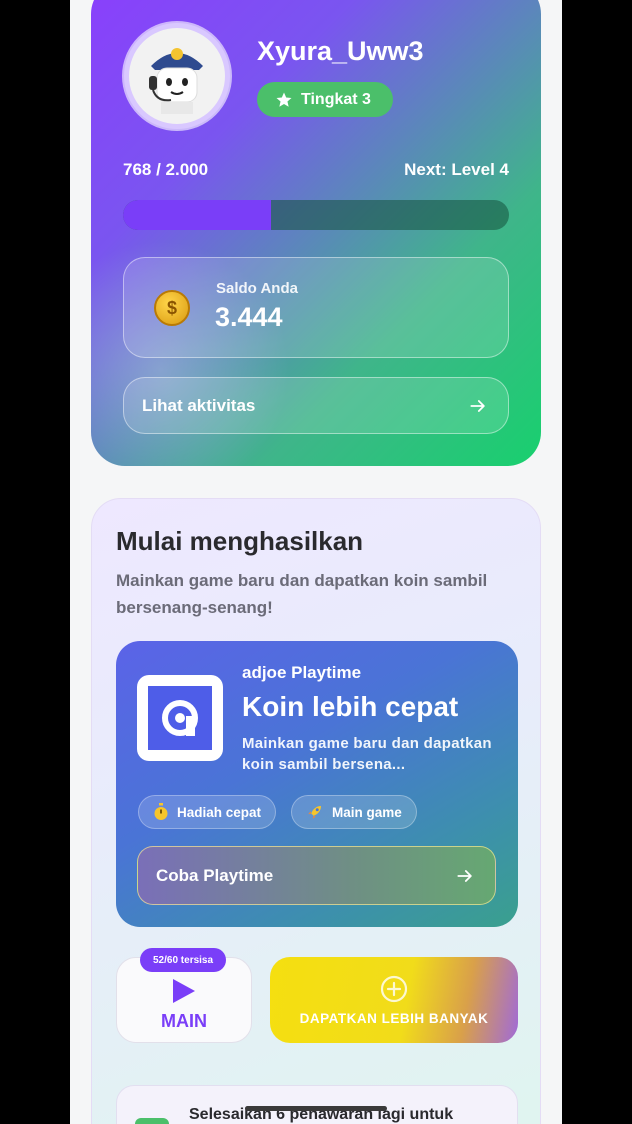 The image size is (632, 1124). Describe the element at coordinates (257, 288) in the screenshot. I see `balance-label: Saldo Anda` at that location.